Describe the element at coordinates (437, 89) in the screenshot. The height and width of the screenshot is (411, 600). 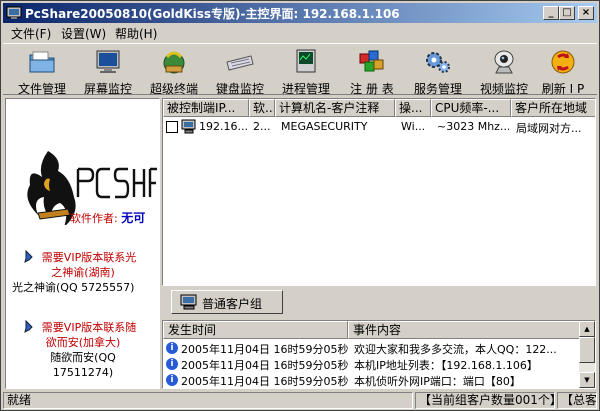
I see `service-manager-label: 服务管理` at that location.